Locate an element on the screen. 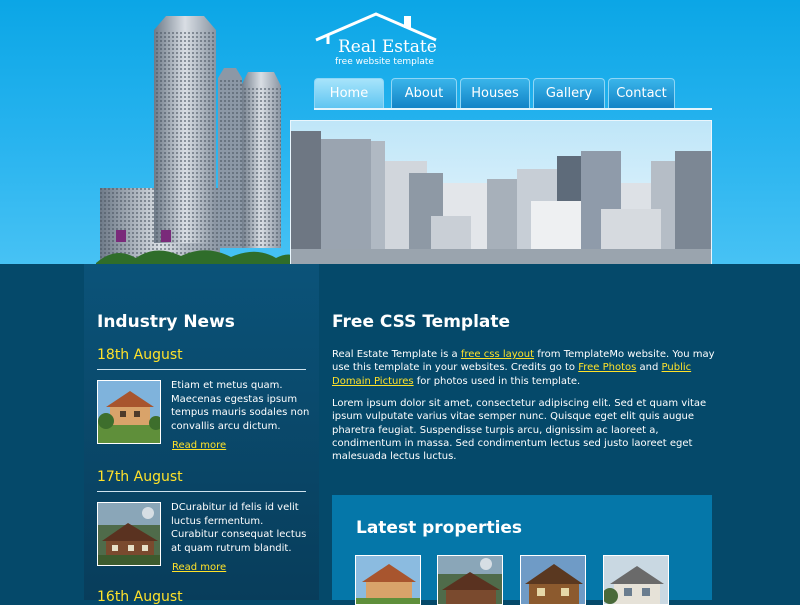 The width and height of the screenshot is (800, 605). main-heading: Free CSS Template is located at coordinates (421, 322).